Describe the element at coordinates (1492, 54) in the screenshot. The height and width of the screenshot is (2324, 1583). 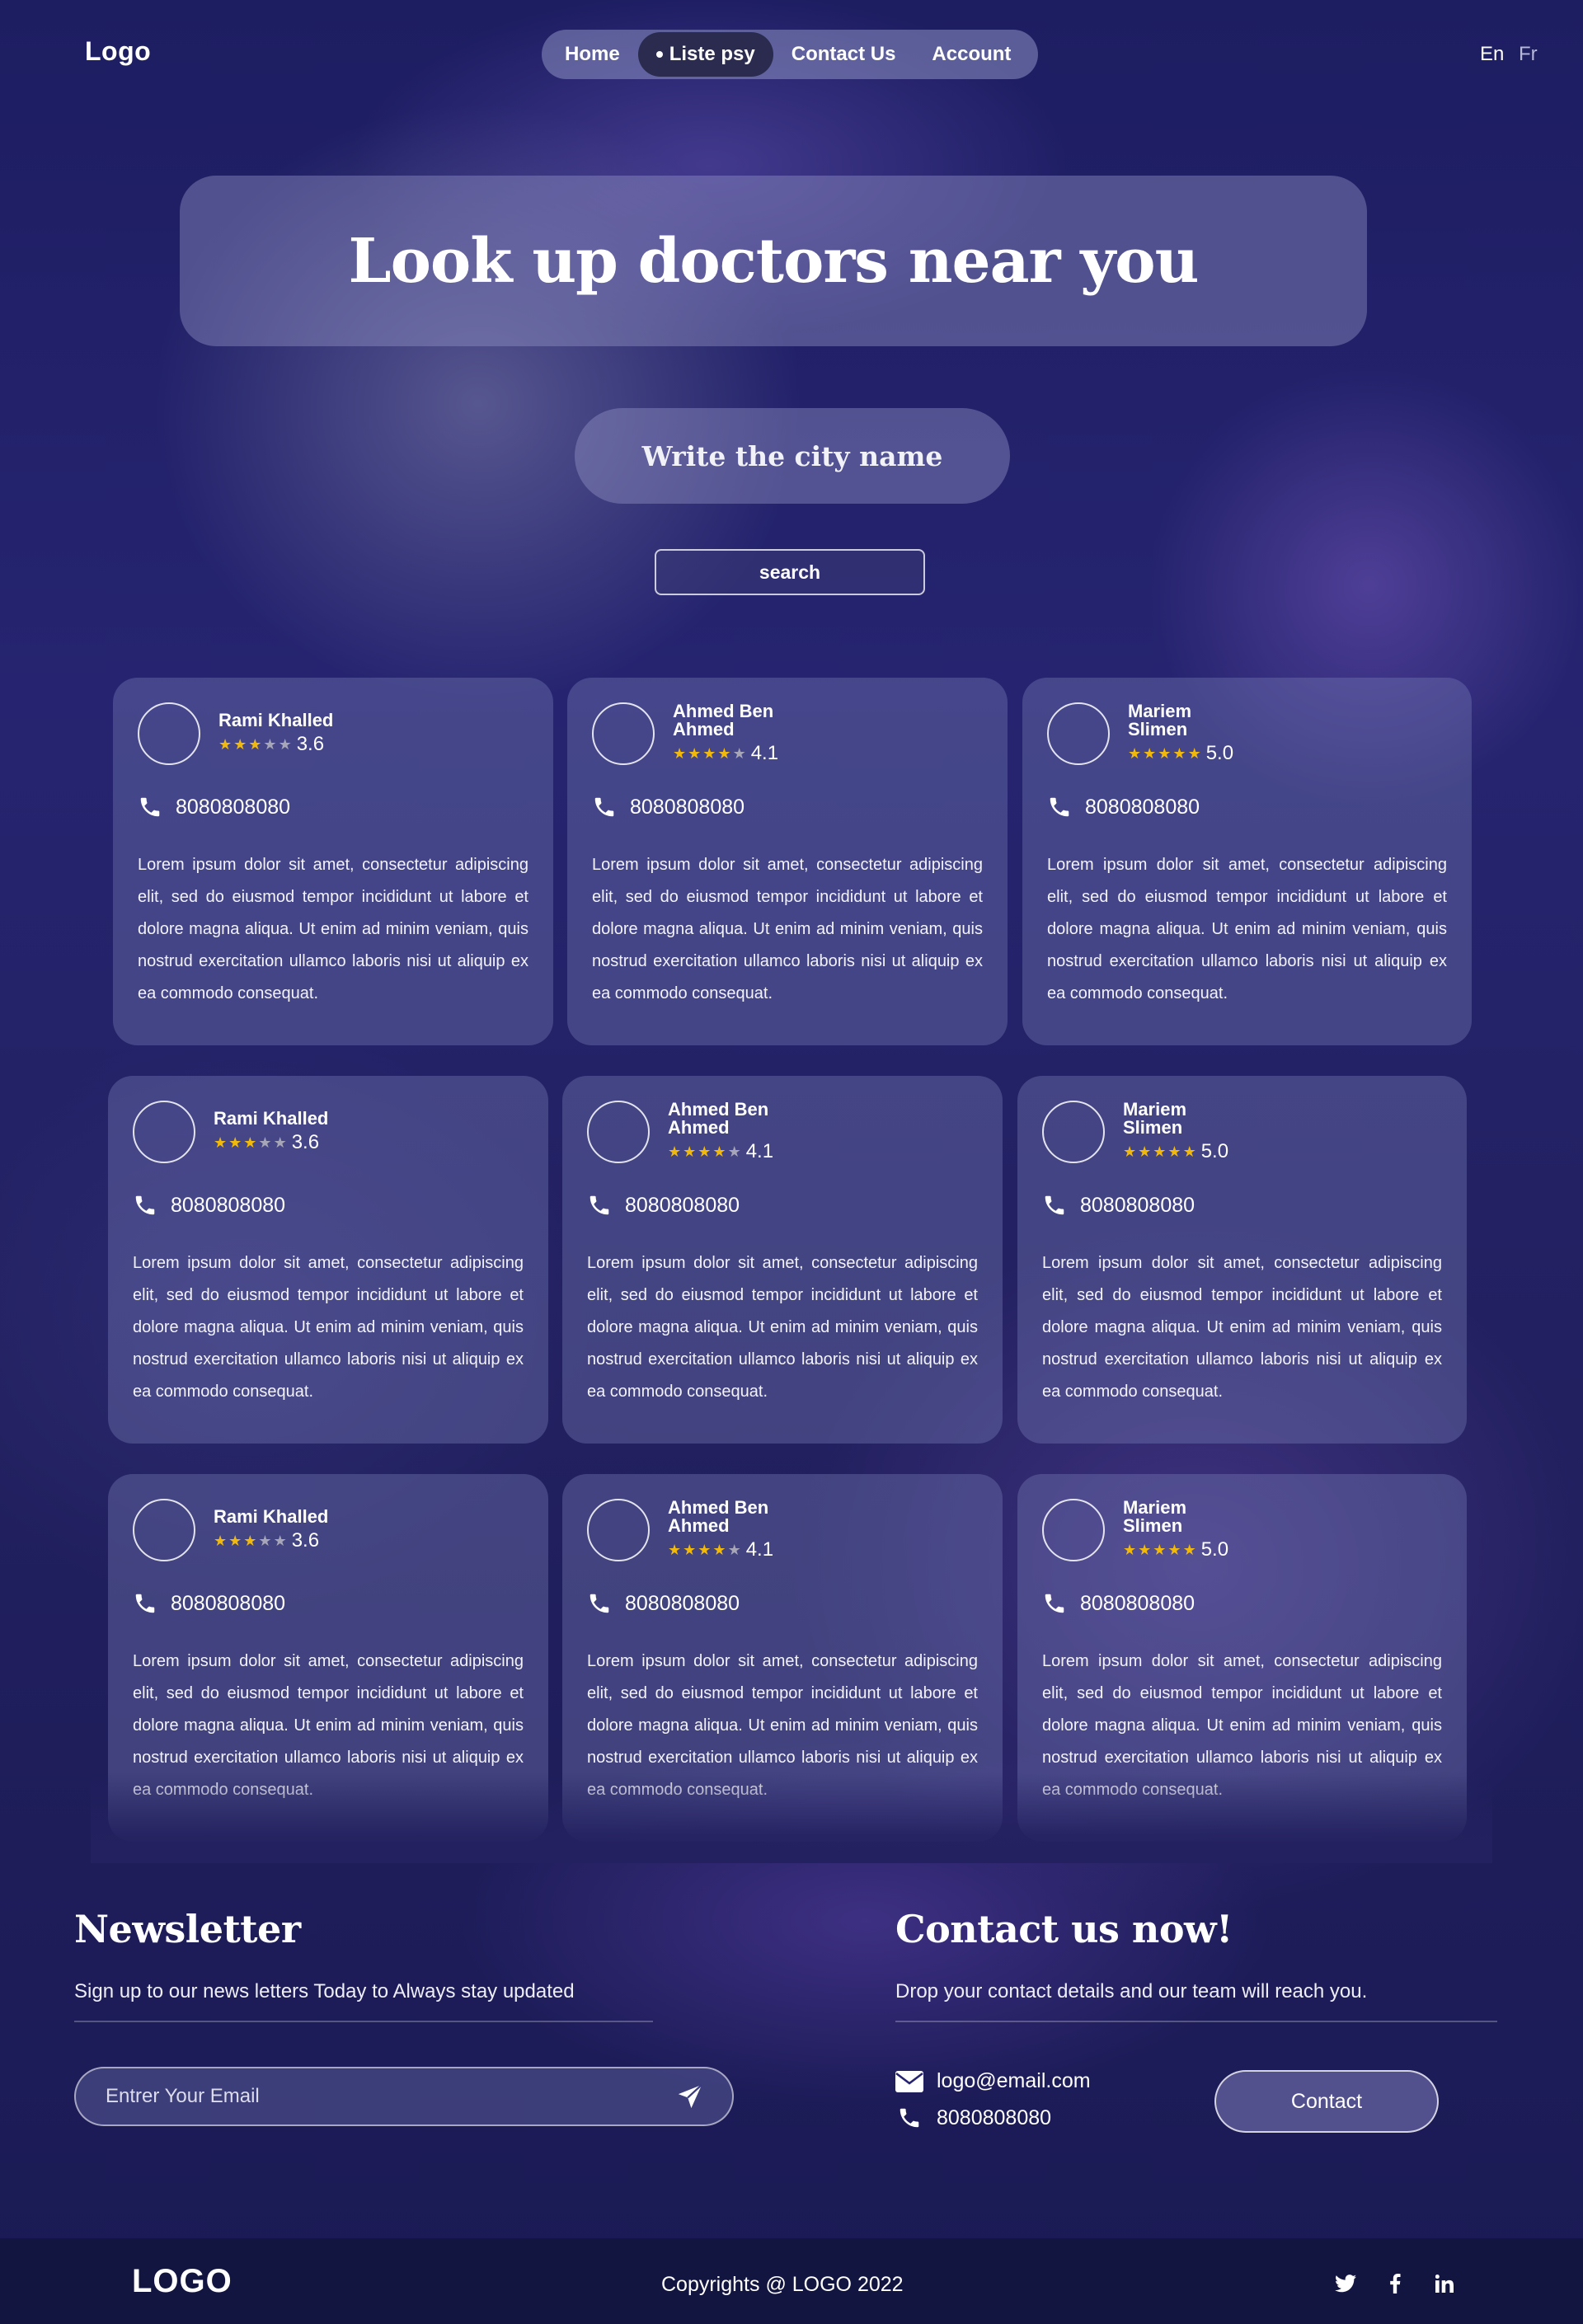
I see `lang-en: En` at that location.